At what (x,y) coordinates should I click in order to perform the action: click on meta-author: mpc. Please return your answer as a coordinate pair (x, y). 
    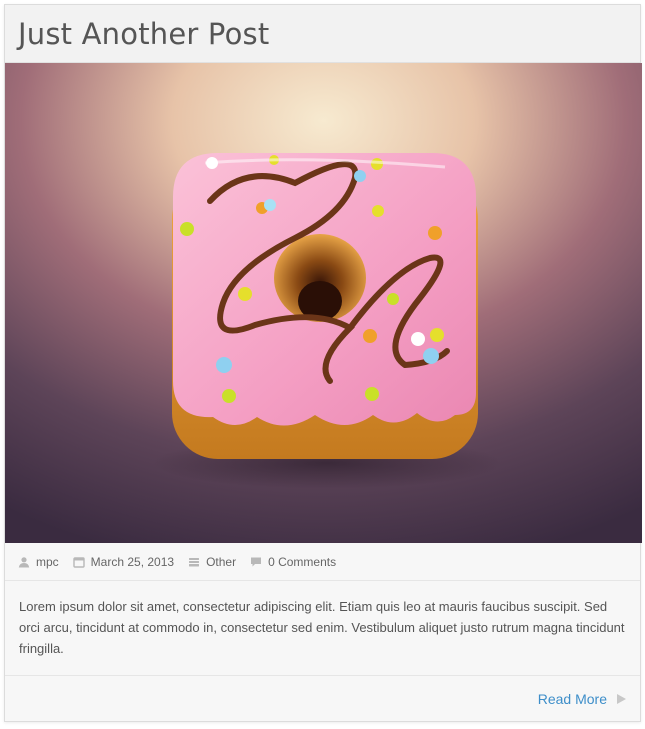
    Looking at the image, I should click on (38, 562).